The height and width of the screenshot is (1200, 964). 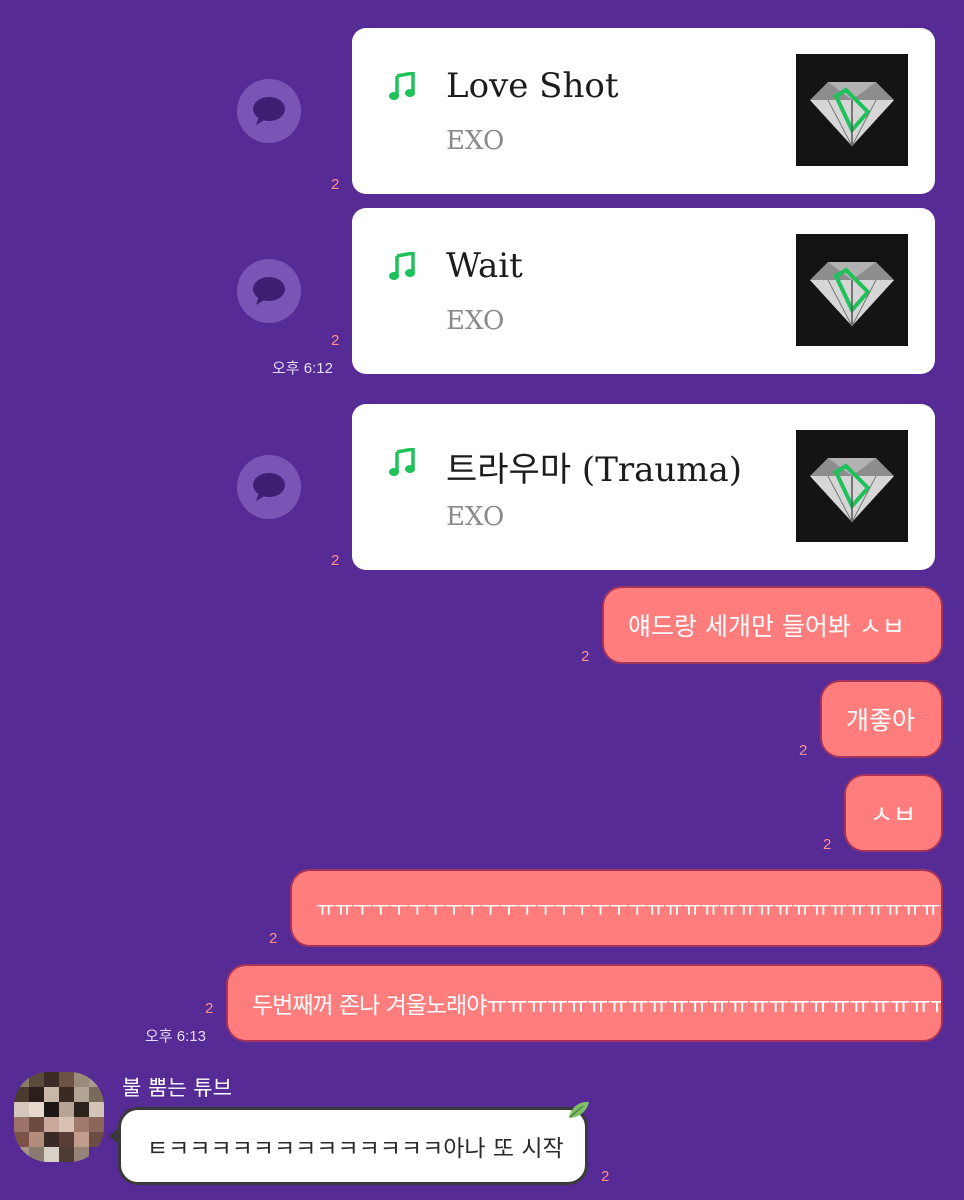 I want to click on incoming-message: ㅌㅋㅋㅋㅋㅋㅋㅋㅋㅋㅋㅋㅋㅋ아나 또 시작, so click(x=349, y=1143).